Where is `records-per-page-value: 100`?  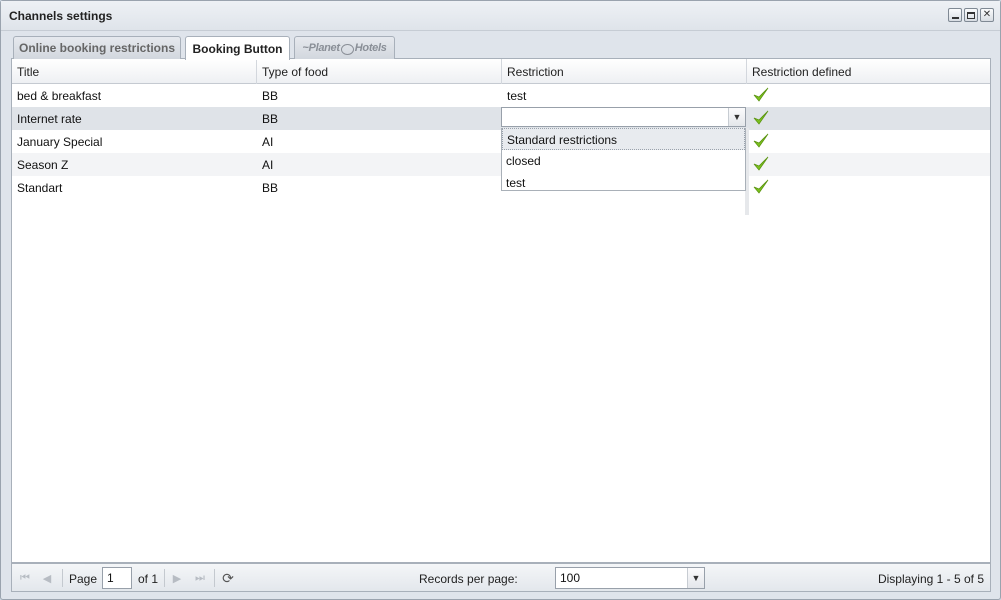
records-per-page-value: 100 is located at coordinates (570, 578).